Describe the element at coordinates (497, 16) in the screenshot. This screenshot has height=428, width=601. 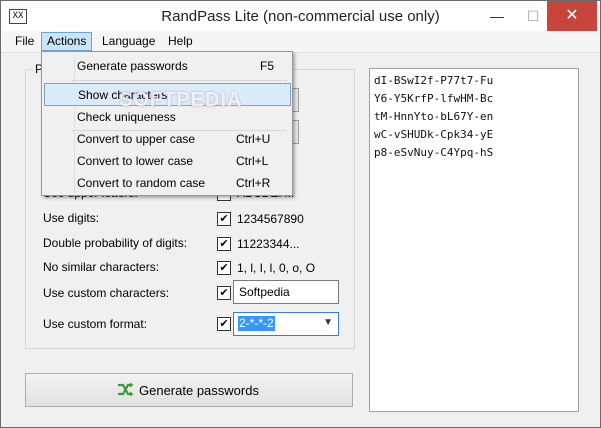
I see `minimize-button: —` at that location.